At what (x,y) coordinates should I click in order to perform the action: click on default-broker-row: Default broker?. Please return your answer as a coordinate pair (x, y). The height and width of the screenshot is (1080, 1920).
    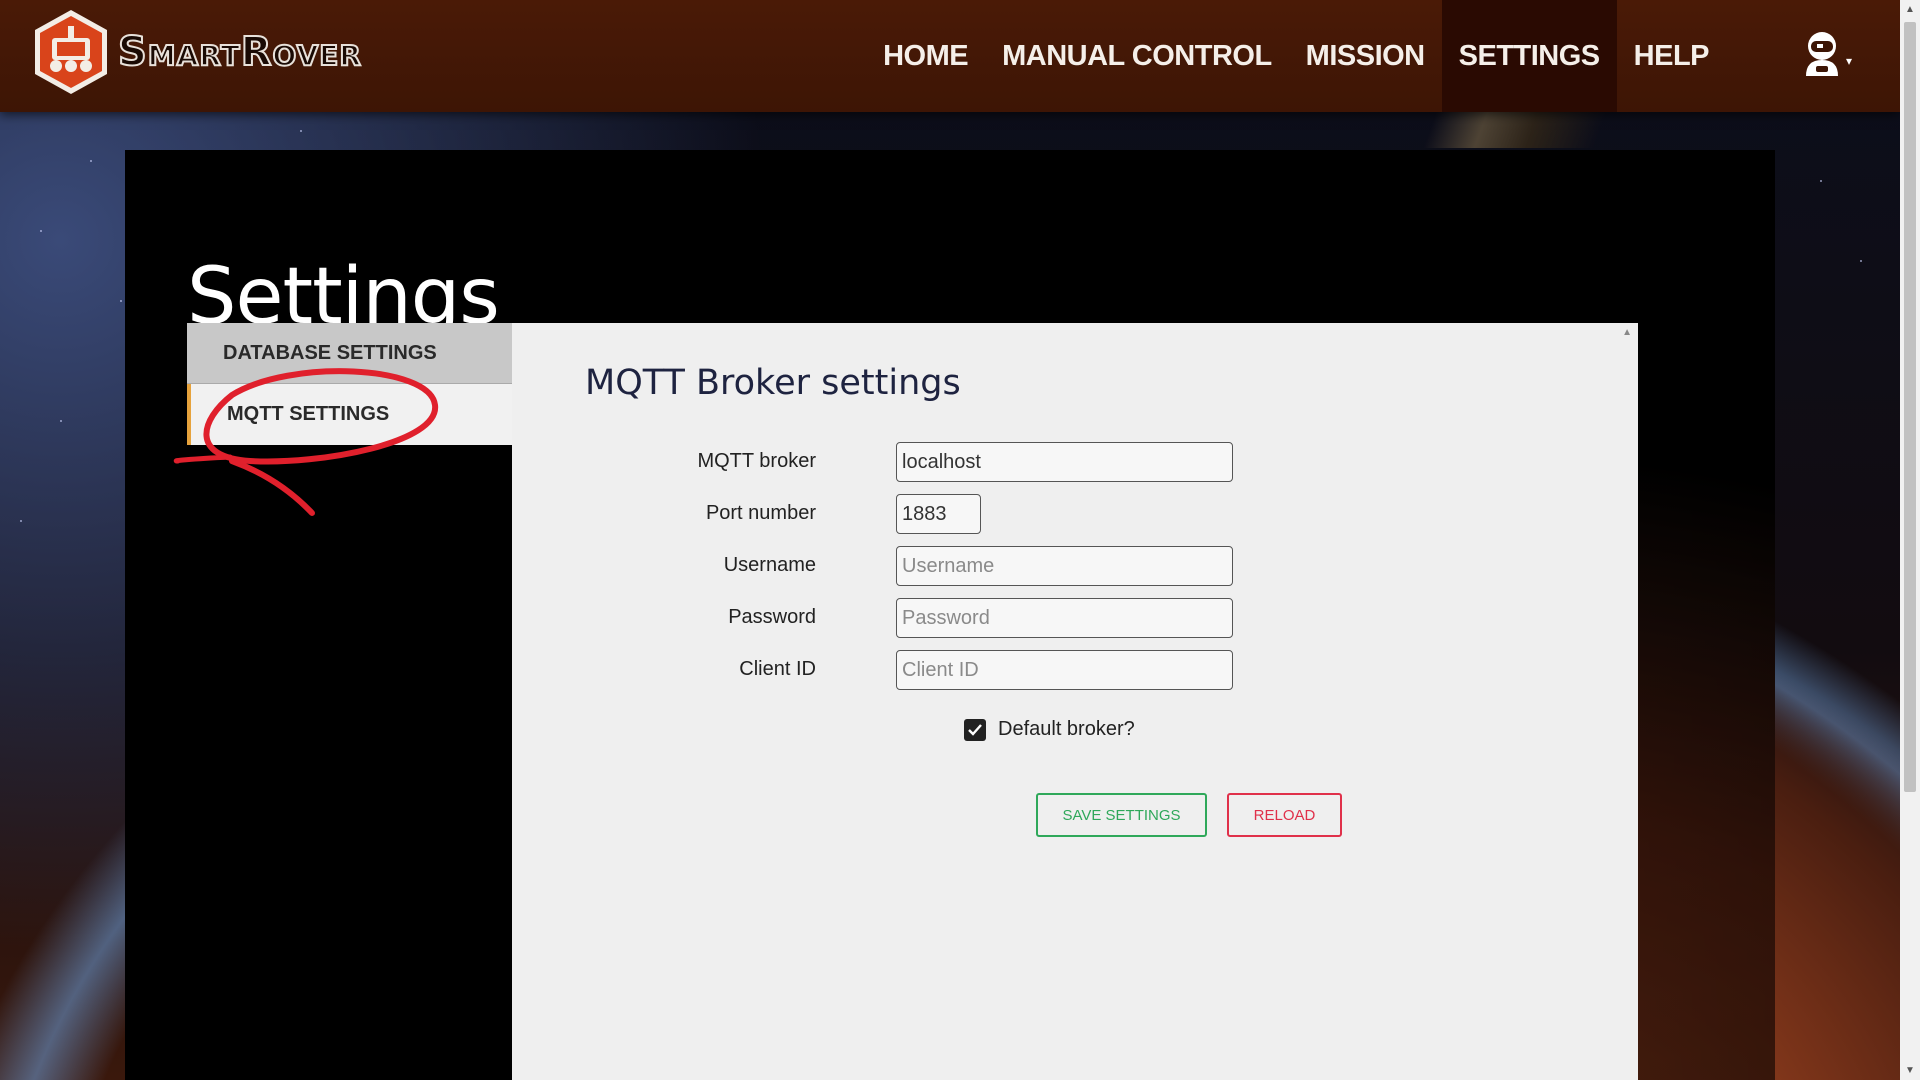
    Looking at the image, I should click on (1049, 729).